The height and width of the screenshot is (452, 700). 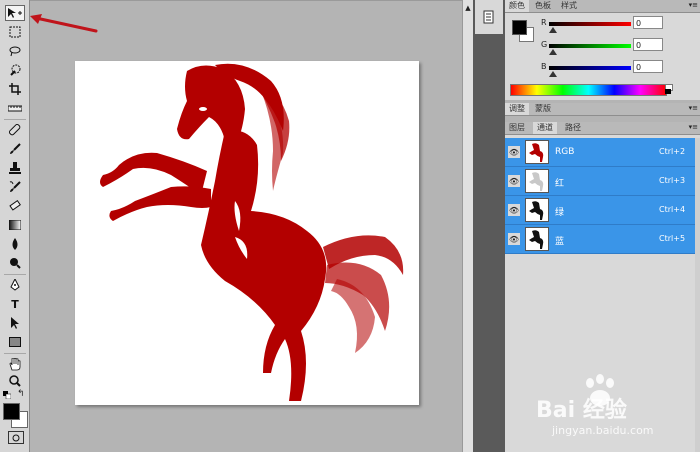 What do you see at coordinates (15, 381) in the screenshot?
I see `zoom-tool` at bounding box center [15, 381].